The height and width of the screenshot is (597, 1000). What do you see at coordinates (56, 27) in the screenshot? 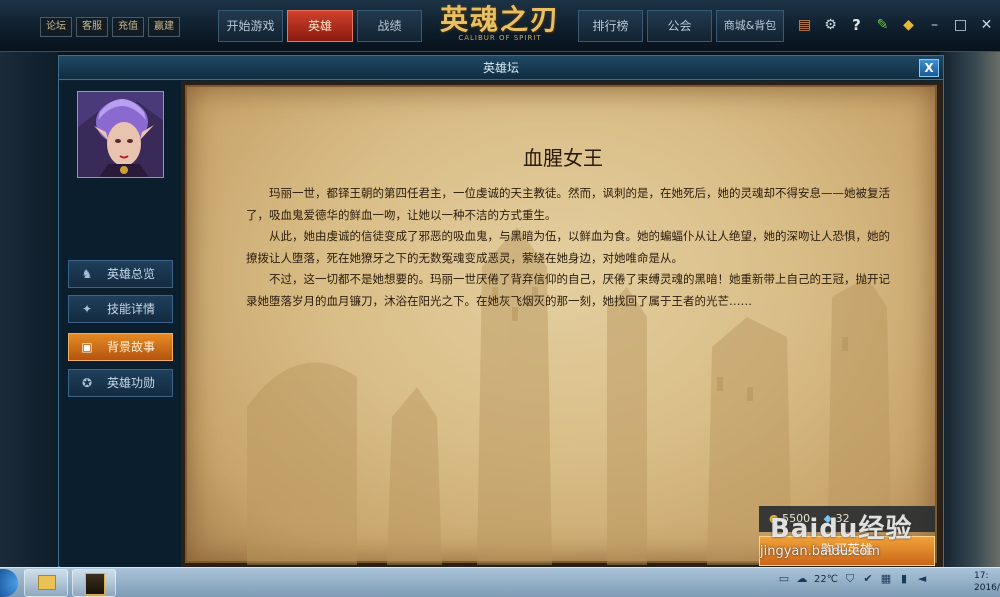
I see `forum-link: 论坛` at bounding box center [56, 27].